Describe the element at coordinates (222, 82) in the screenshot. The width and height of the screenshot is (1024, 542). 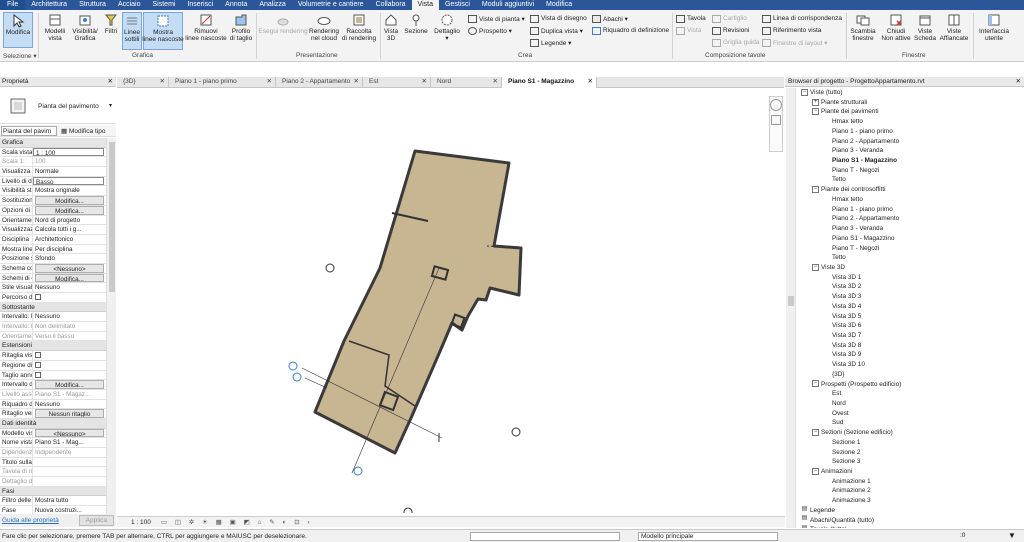
I see `view-tab: Piano 1 - piano primo ✕` at that location.